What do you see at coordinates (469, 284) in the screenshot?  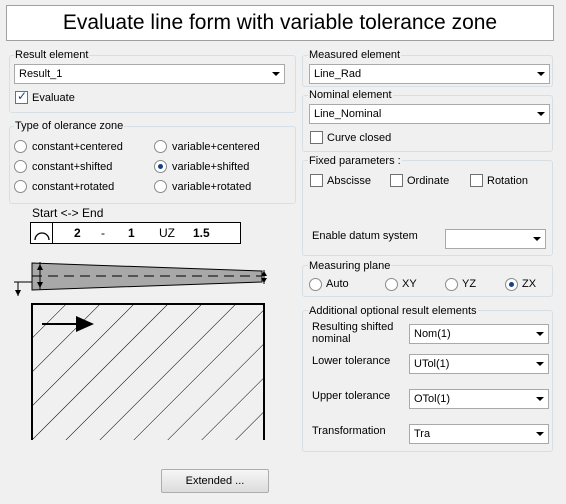 I see `label-plane-yz: YZ` at bounding box center [469, 284].